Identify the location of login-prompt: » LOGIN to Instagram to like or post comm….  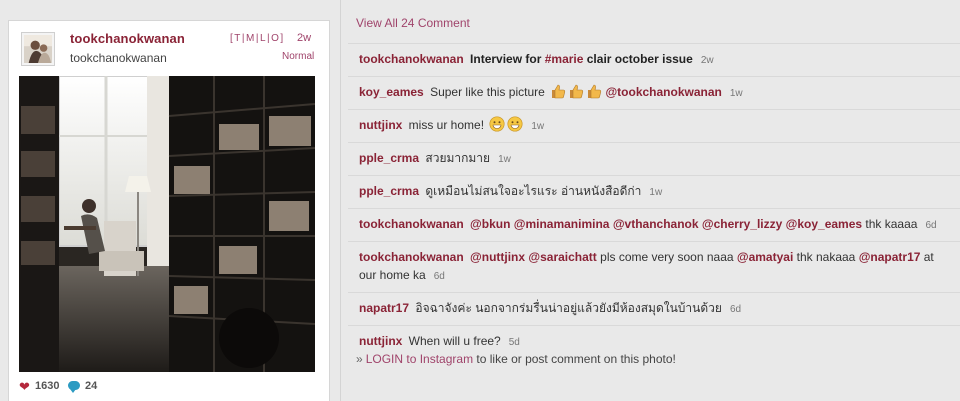
(516, 359).